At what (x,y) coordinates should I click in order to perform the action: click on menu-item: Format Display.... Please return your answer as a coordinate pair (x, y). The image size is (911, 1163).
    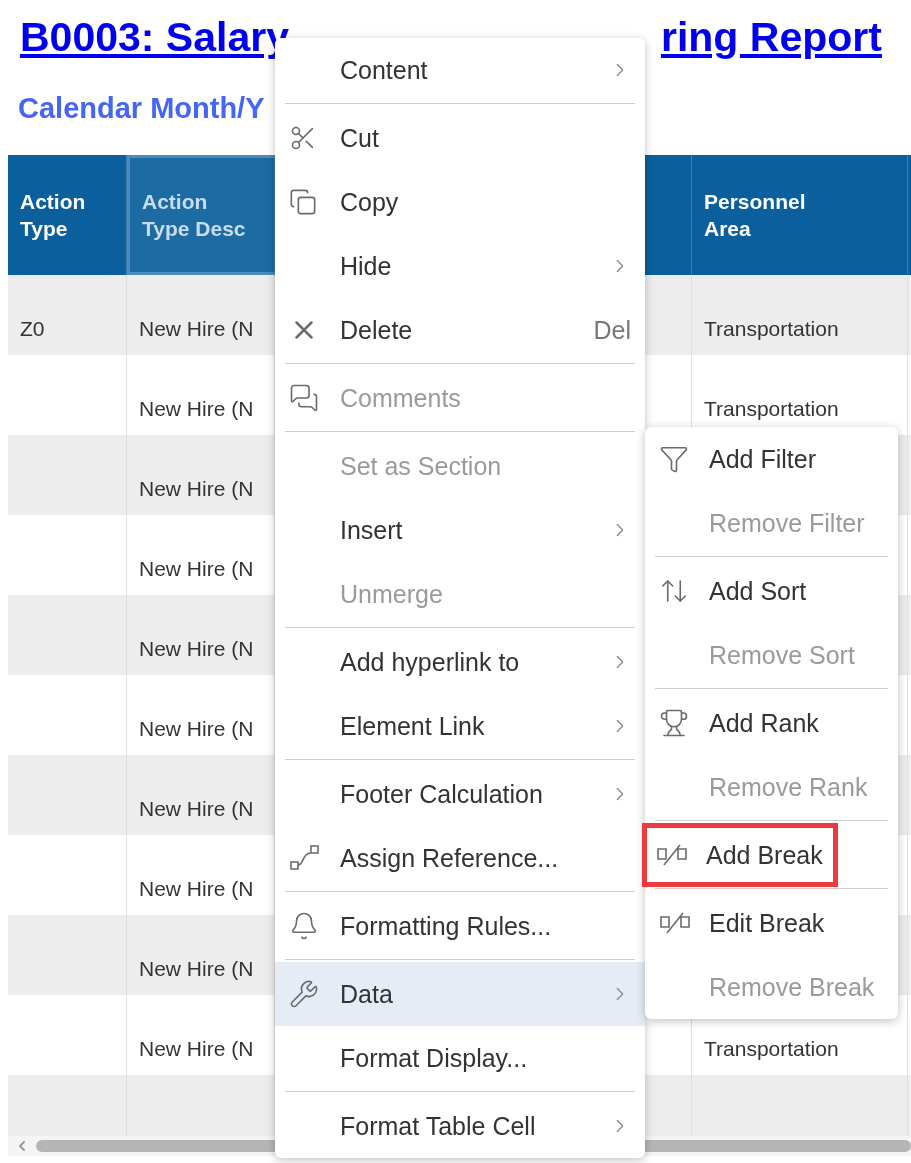
    Looking at the image, I should click on (460, 1058).